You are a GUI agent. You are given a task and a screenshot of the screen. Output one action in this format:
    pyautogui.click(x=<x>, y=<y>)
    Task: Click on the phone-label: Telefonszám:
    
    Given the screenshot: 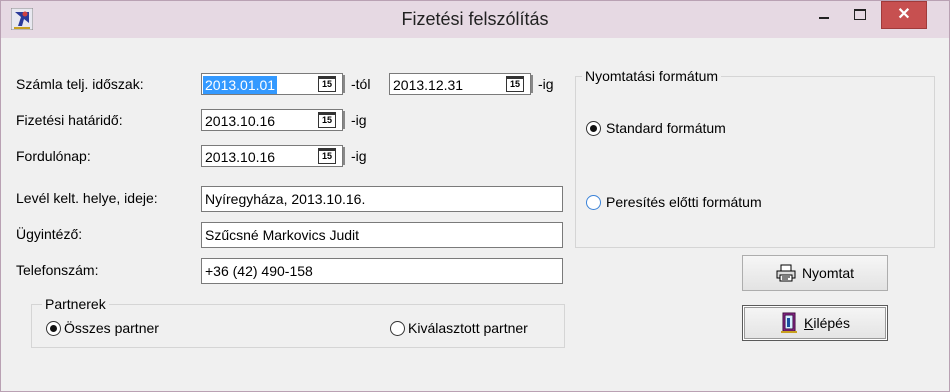 What is the action you would take?
    pyautogui.click(x=57, y=270)
    